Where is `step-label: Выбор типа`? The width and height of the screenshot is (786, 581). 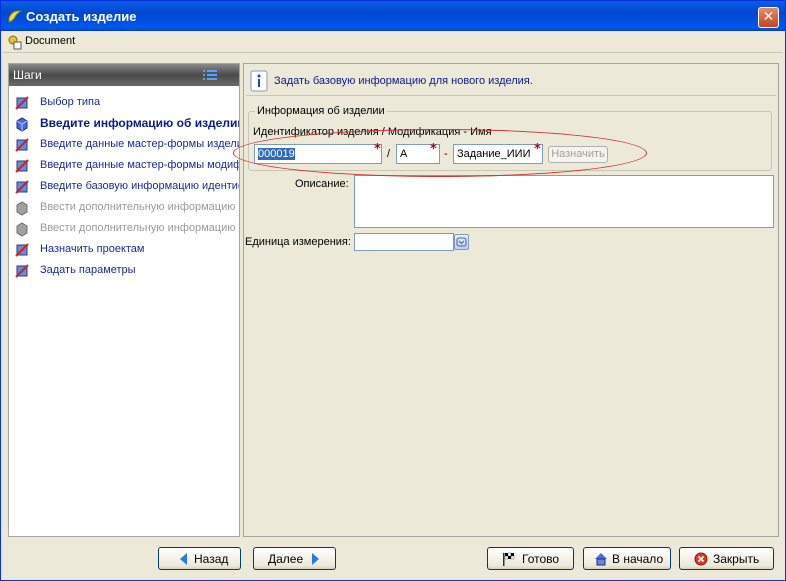
step-label: Выбор типа is located at coordinates (70, 102).